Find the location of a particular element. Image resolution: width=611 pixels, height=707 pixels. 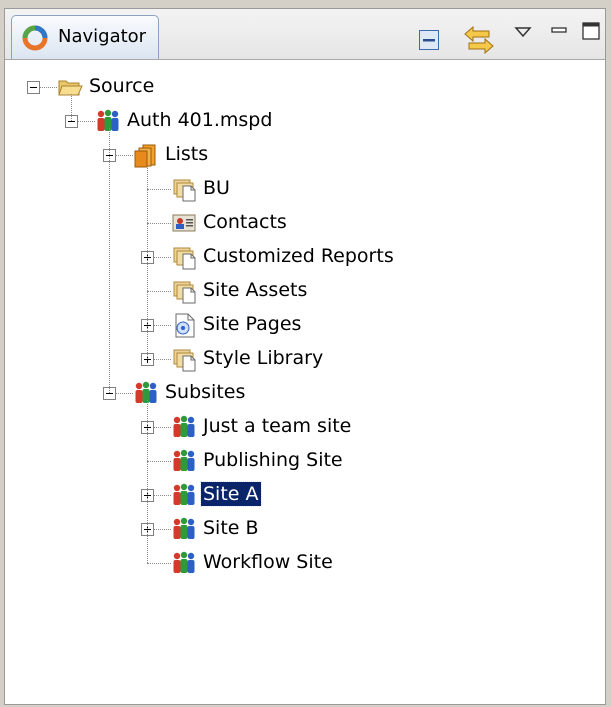

tree-item: Site Assets is located at coordinates (305, 291).